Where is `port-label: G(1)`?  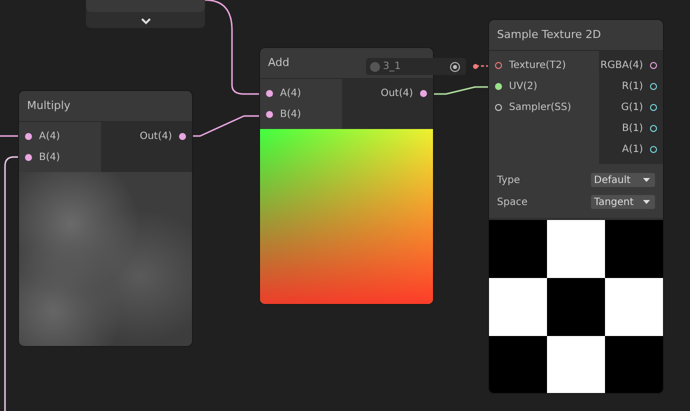
port-label: G(1) is located at coordinates (632, 107).